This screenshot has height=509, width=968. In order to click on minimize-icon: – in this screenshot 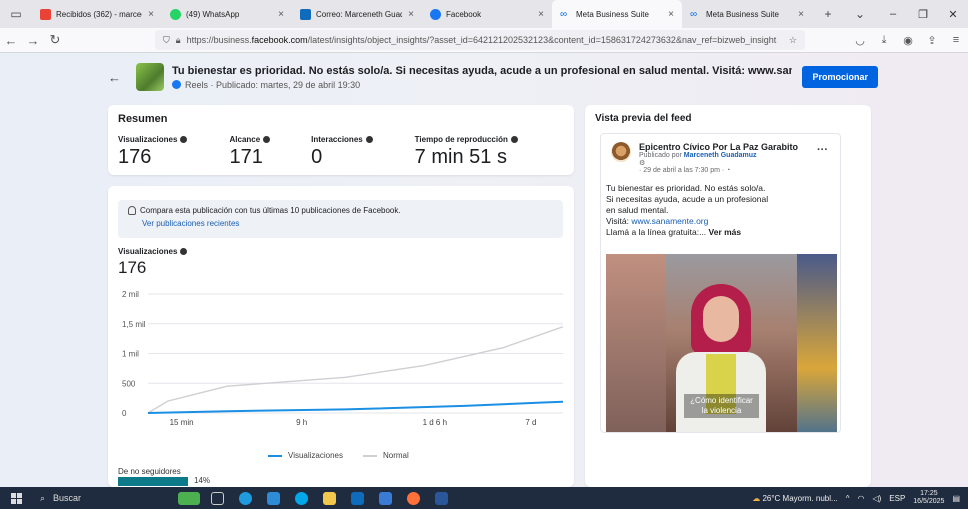, I will do `click(893, 14)`.